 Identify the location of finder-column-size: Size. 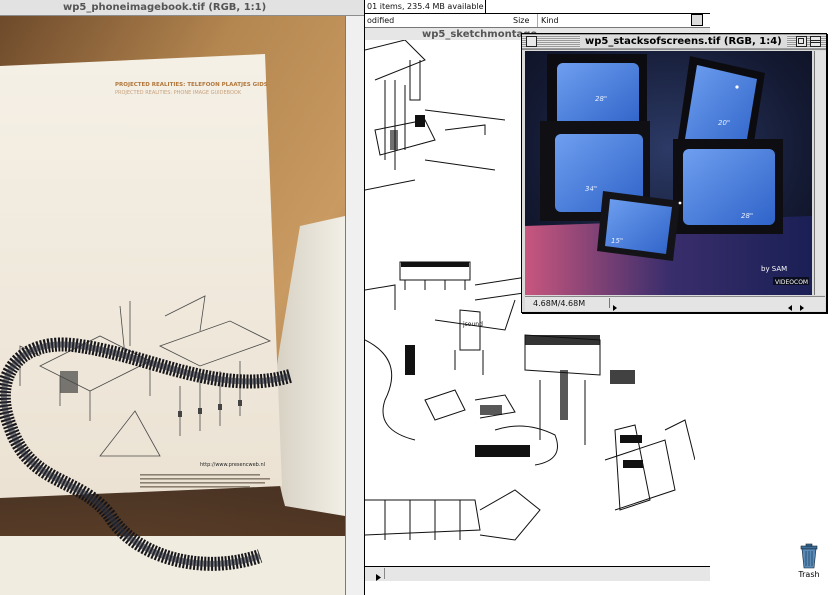
(521, 20).